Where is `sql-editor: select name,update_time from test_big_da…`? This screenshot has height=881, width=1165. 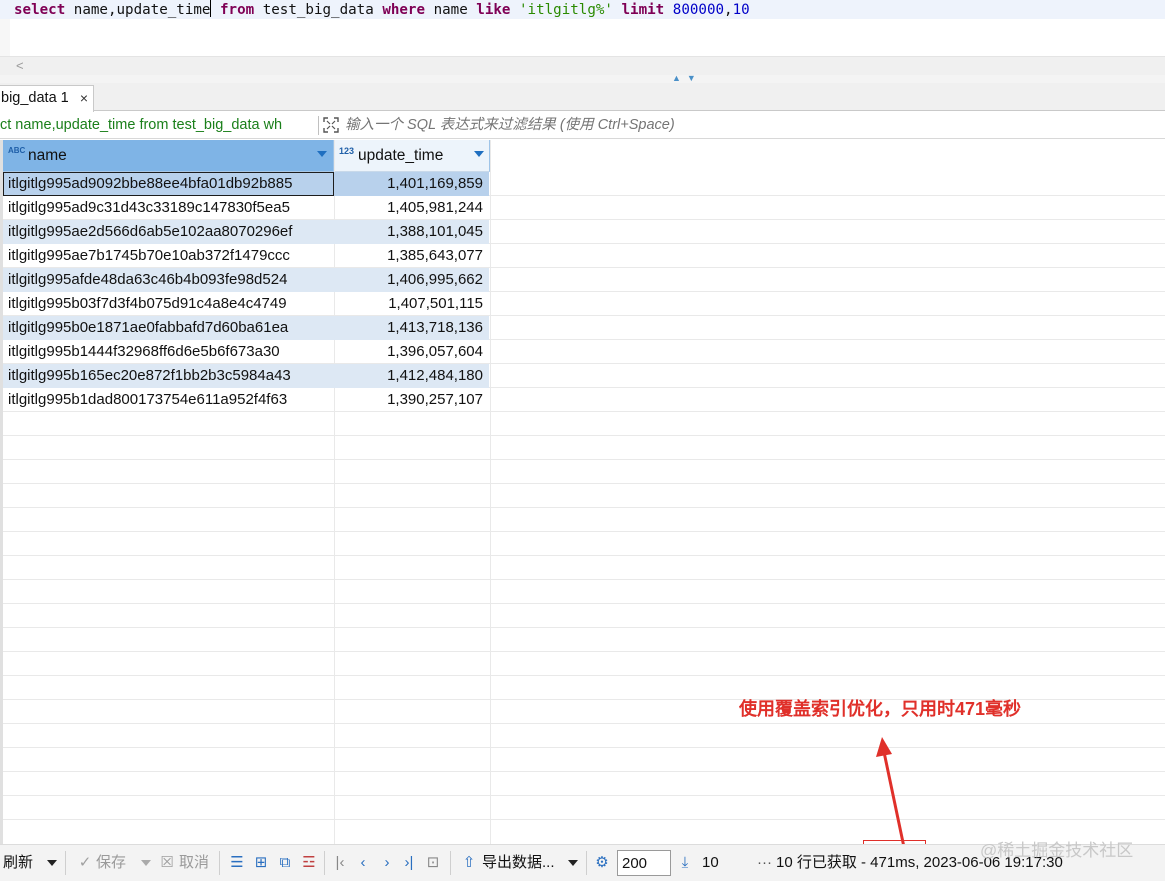
sql-editor: select name,update_time from test_big_da… is located at coordinates (582, 28).